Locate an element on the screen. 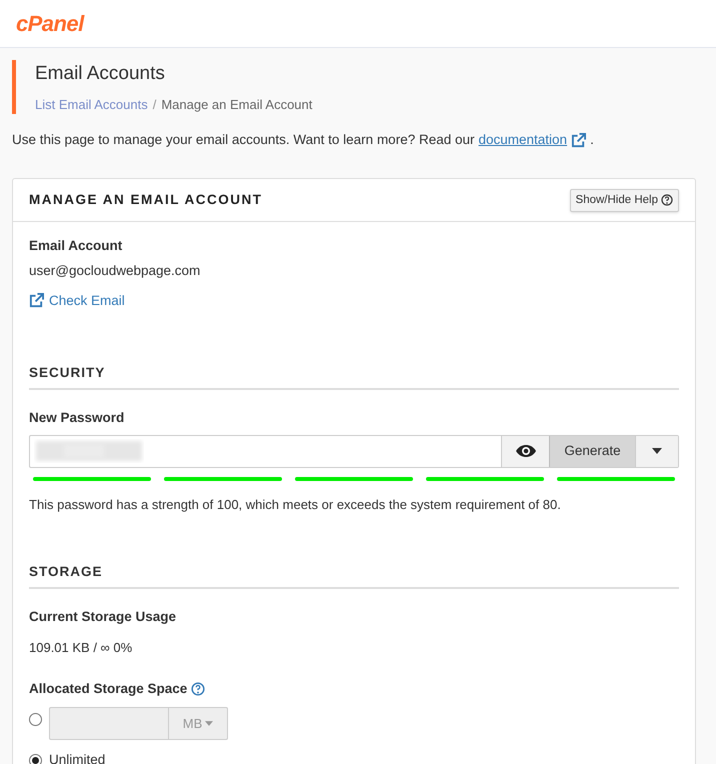  eye-icon is located at coordinates (525, 451).